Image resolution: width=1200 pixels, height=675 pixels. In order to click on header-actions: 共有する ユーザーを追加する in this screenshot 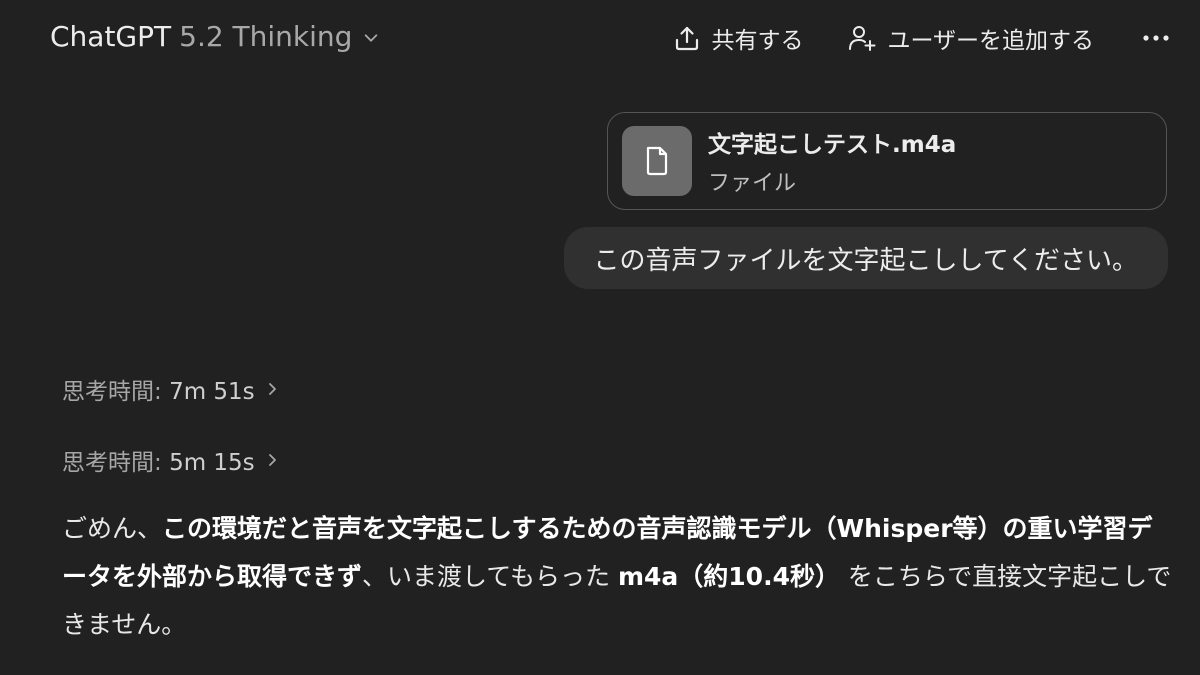, I will do `click(923, 38)`.